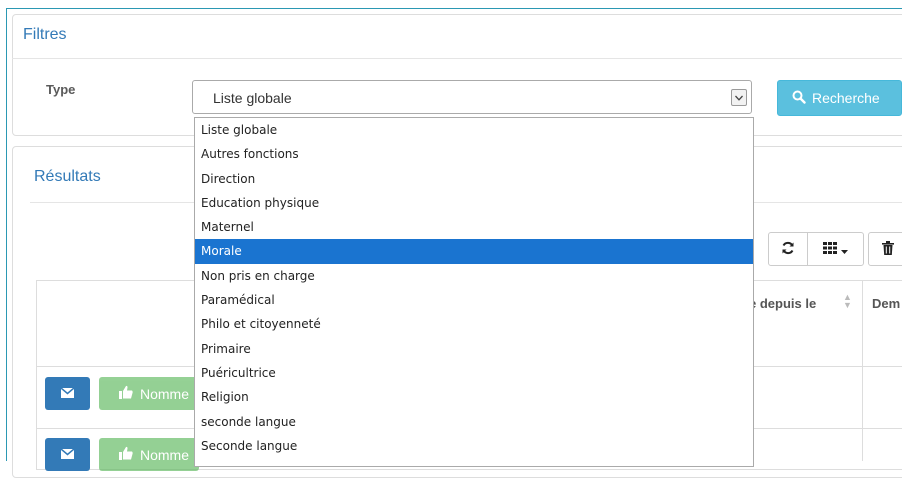 The width and height of the screenshot is (902, 478). I want to click on dropdown-option: seconde langue, so click(474, 422).